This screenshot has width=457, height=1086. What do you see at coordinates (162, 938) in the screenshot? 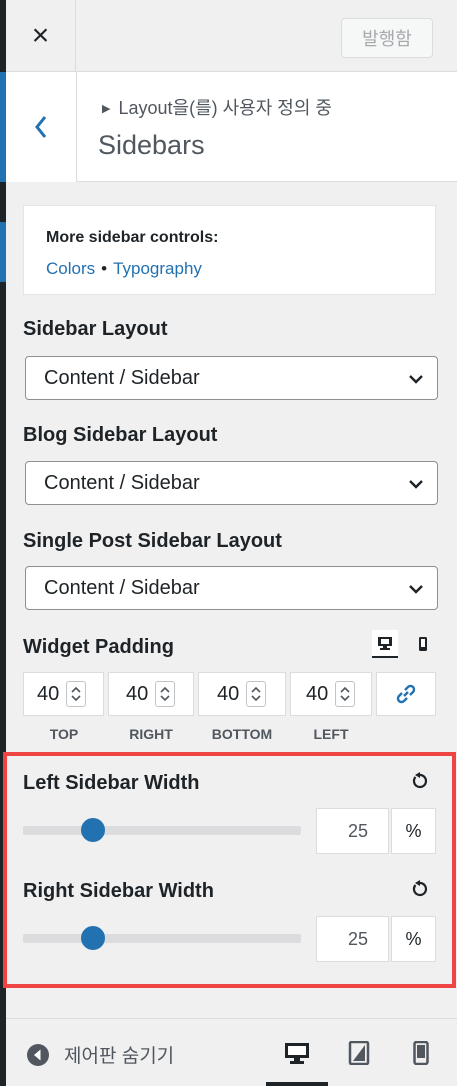
I see `right-sidebar-width-slider` at bounding box center [162, 938].